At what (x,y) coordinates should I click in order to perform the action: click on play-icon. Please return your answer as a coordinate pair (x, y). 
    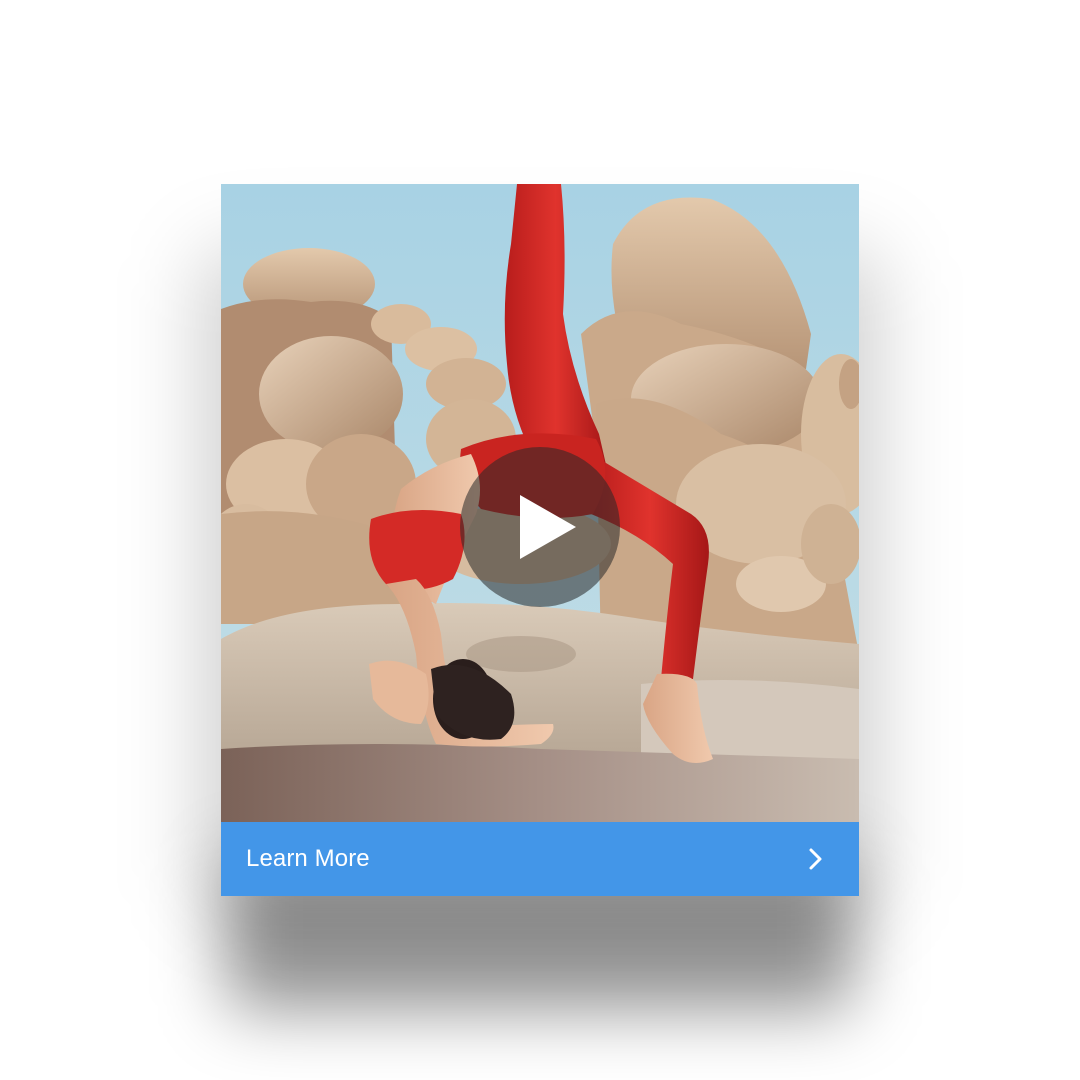
    Looking at the image, I should click on (548, 527).